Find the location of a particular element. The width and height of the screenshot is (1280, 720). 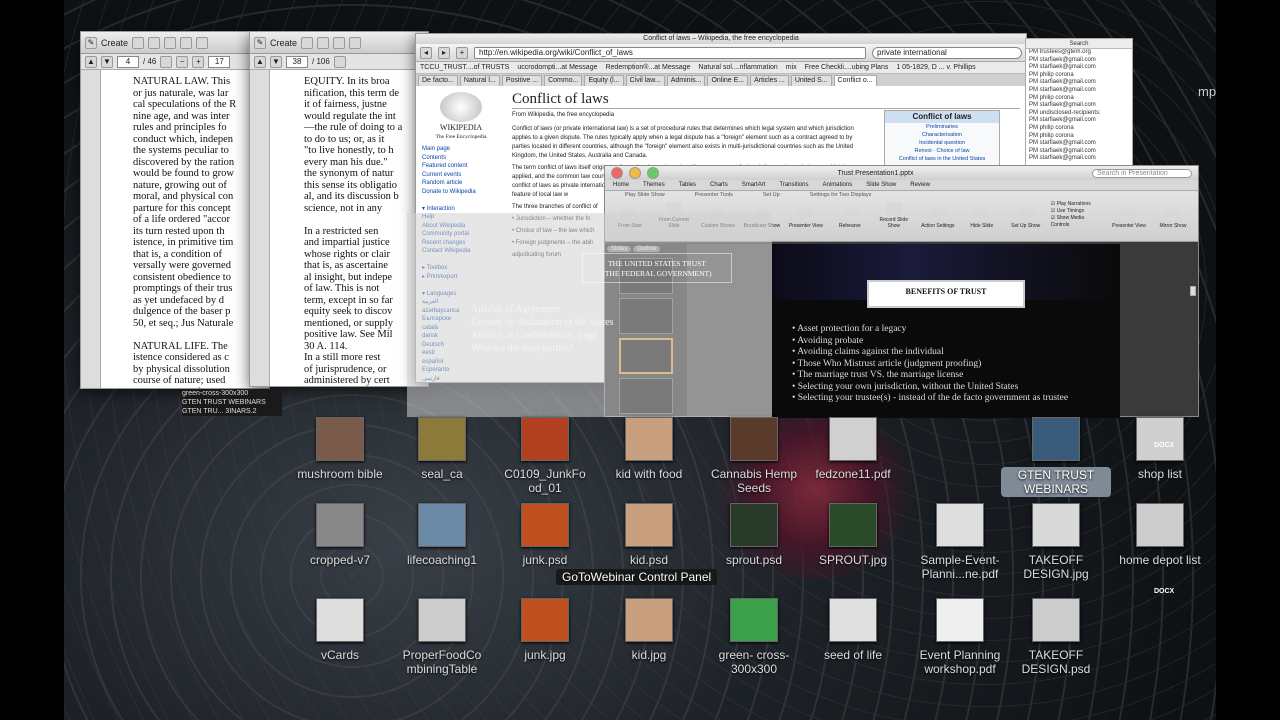

ribbon-tab: Transitions is located at coordinates (793, 185).